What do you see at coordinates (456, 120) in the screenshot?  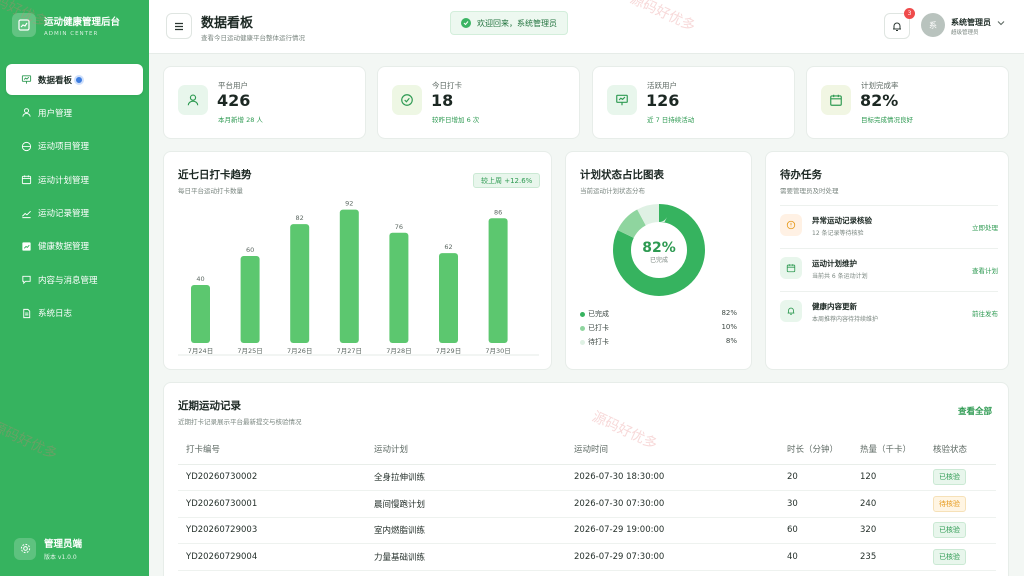 I see `stat-note: 较昨日增加 6 次` at bounding box center [456, 120].